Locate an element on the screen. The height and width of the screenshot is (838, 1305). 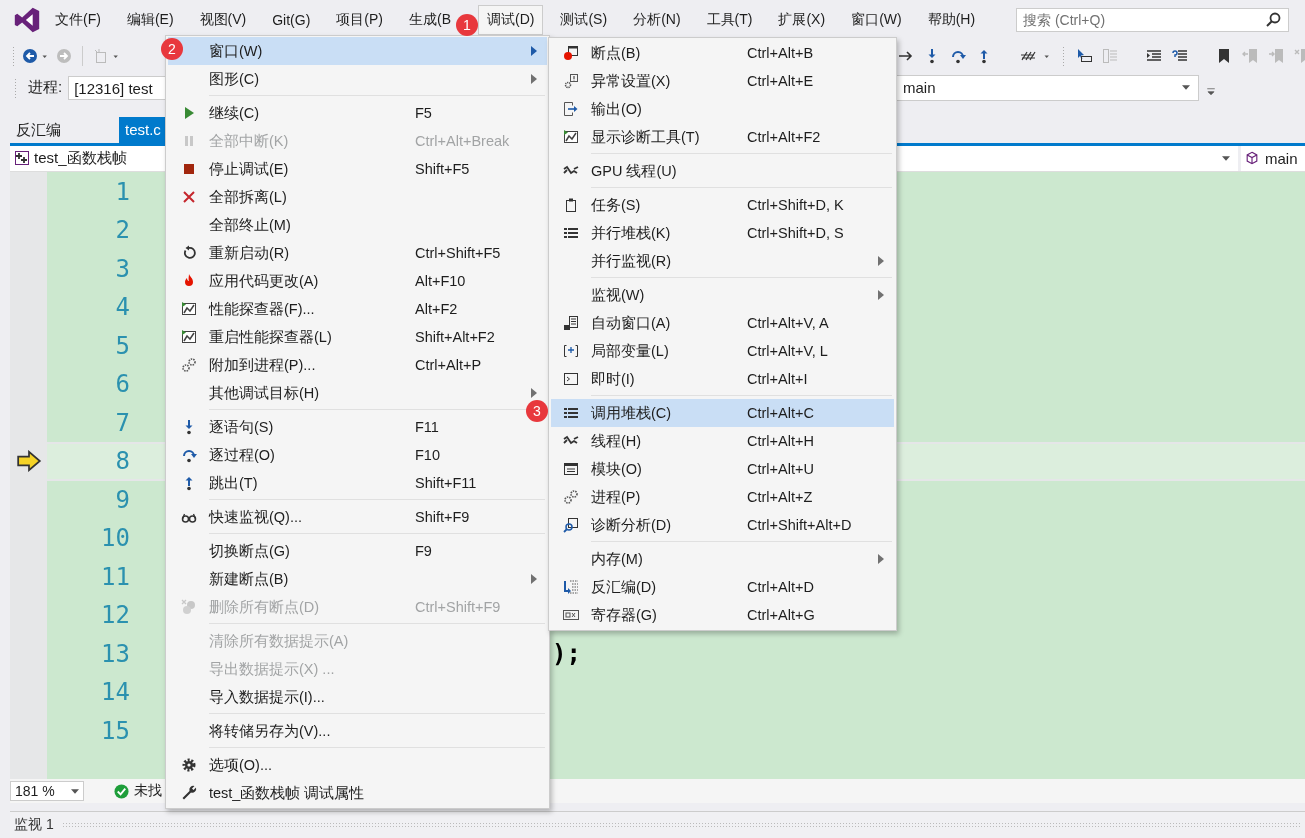
menu-item: 跳出(T) Shift+F11 is located at coordinates (357, 483).